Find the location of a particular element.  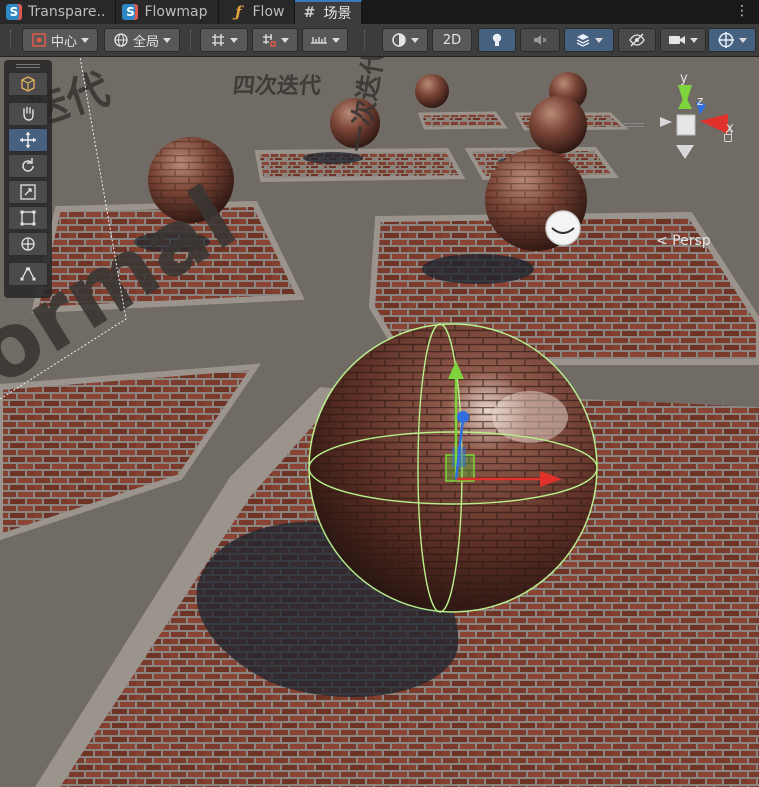

cube-icon is located at coordinates (28, 84).